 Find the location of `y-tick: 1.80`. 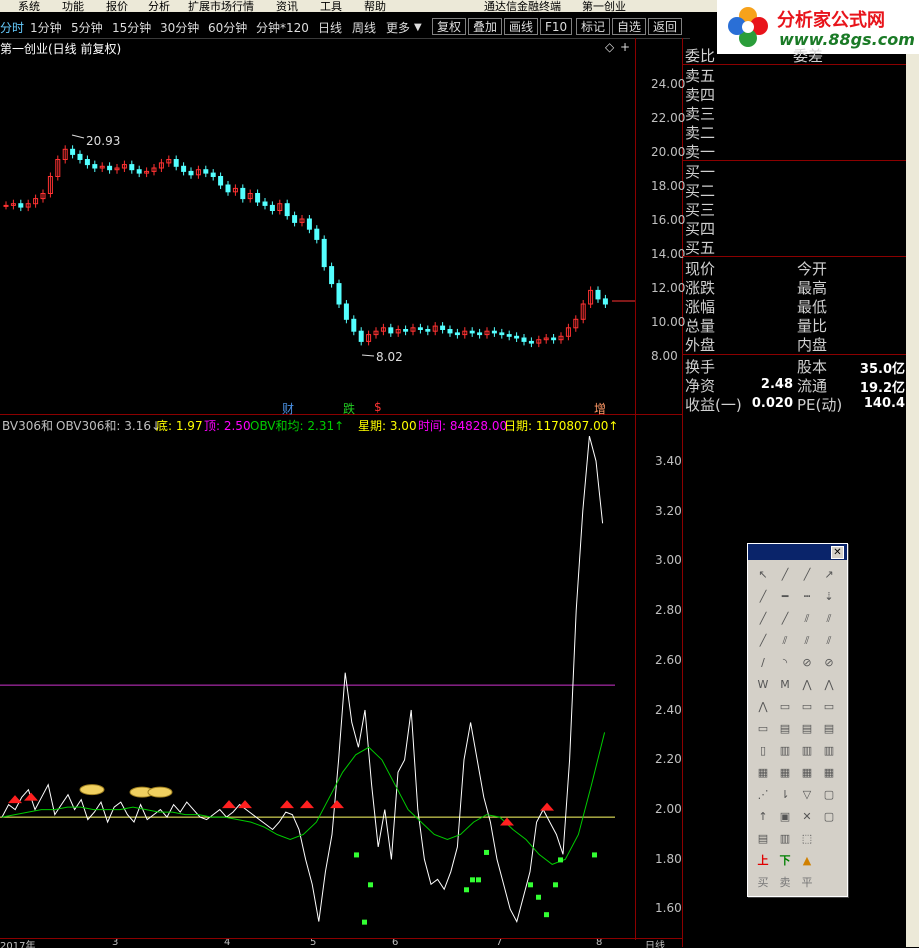

y-tick: 1.80 is located at coordinates (668, 859).